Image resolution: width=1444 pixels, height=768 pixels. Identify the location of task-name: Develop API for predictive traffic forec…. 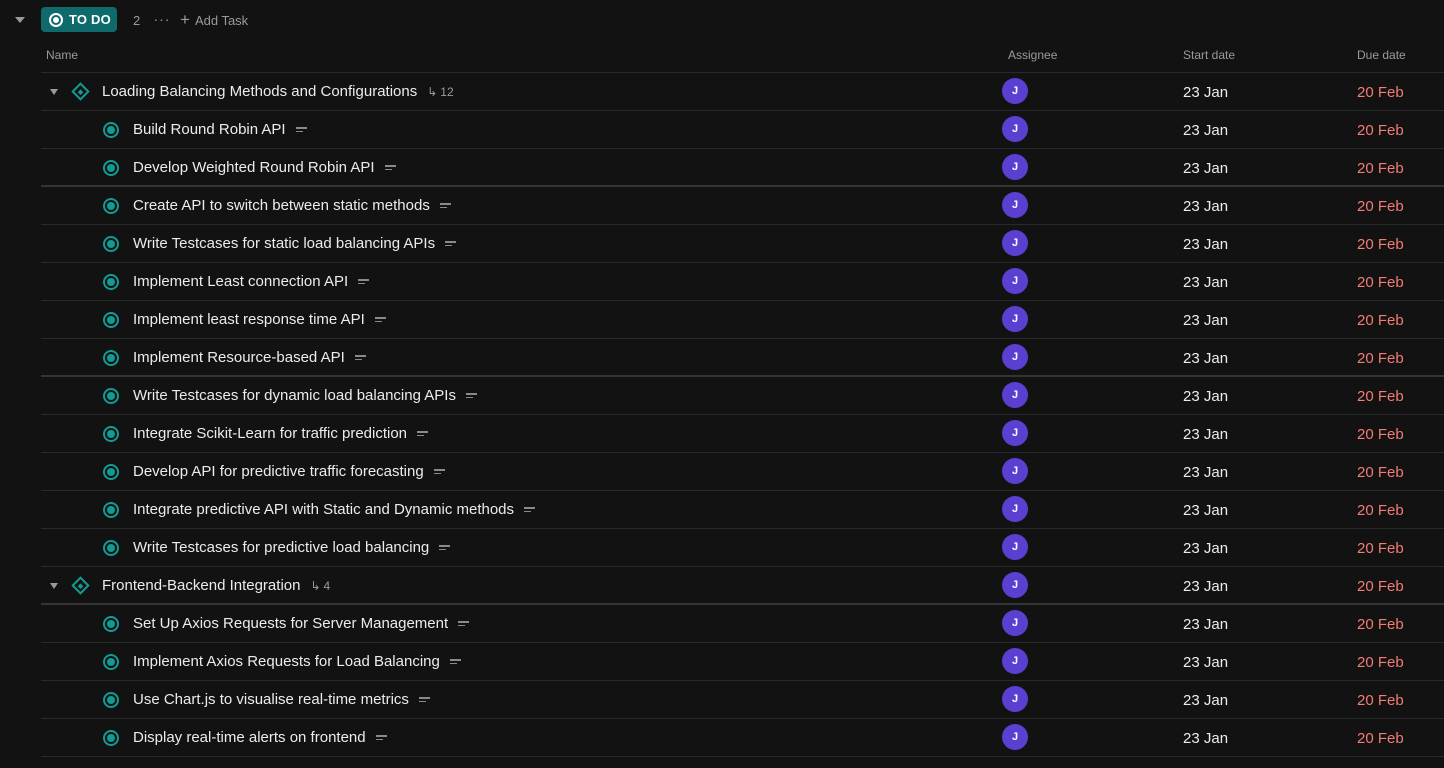
(278, 471).